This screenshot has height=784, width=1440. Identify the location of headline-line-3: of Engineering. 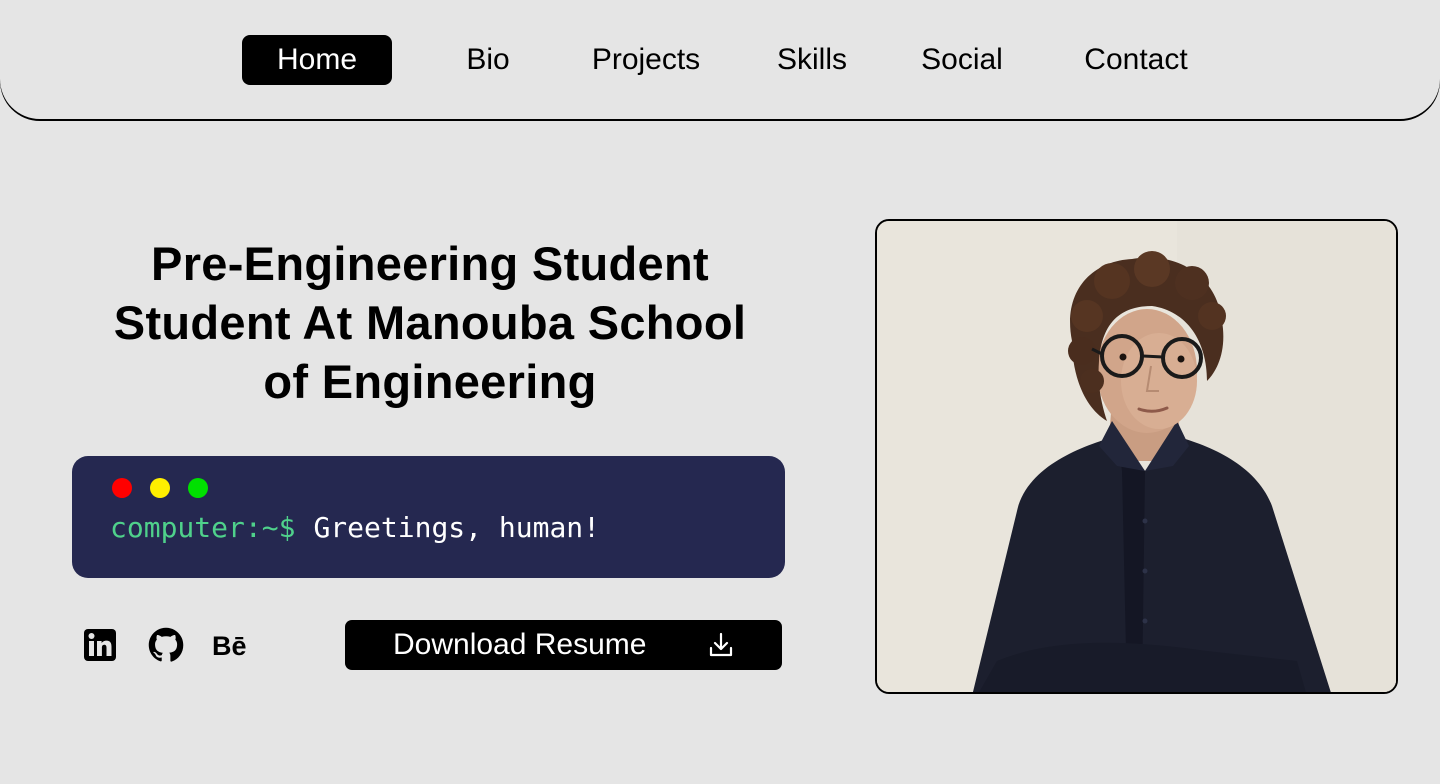
(430, 381).